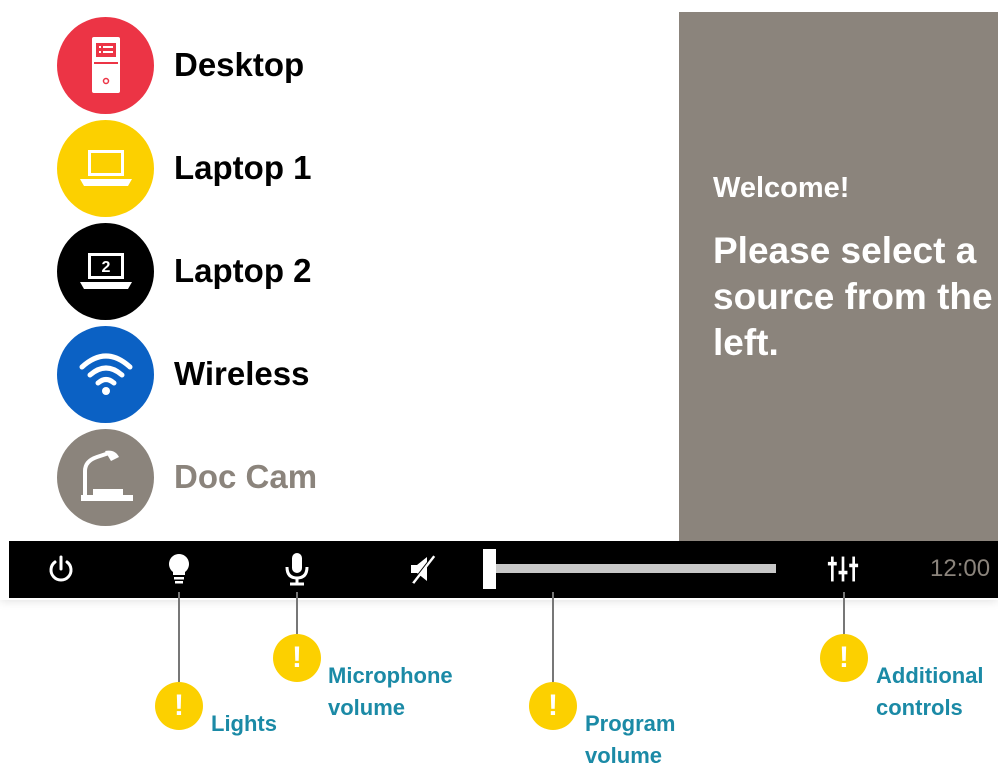  I want to click on lights-callout-badge: !, so click(179, 706).